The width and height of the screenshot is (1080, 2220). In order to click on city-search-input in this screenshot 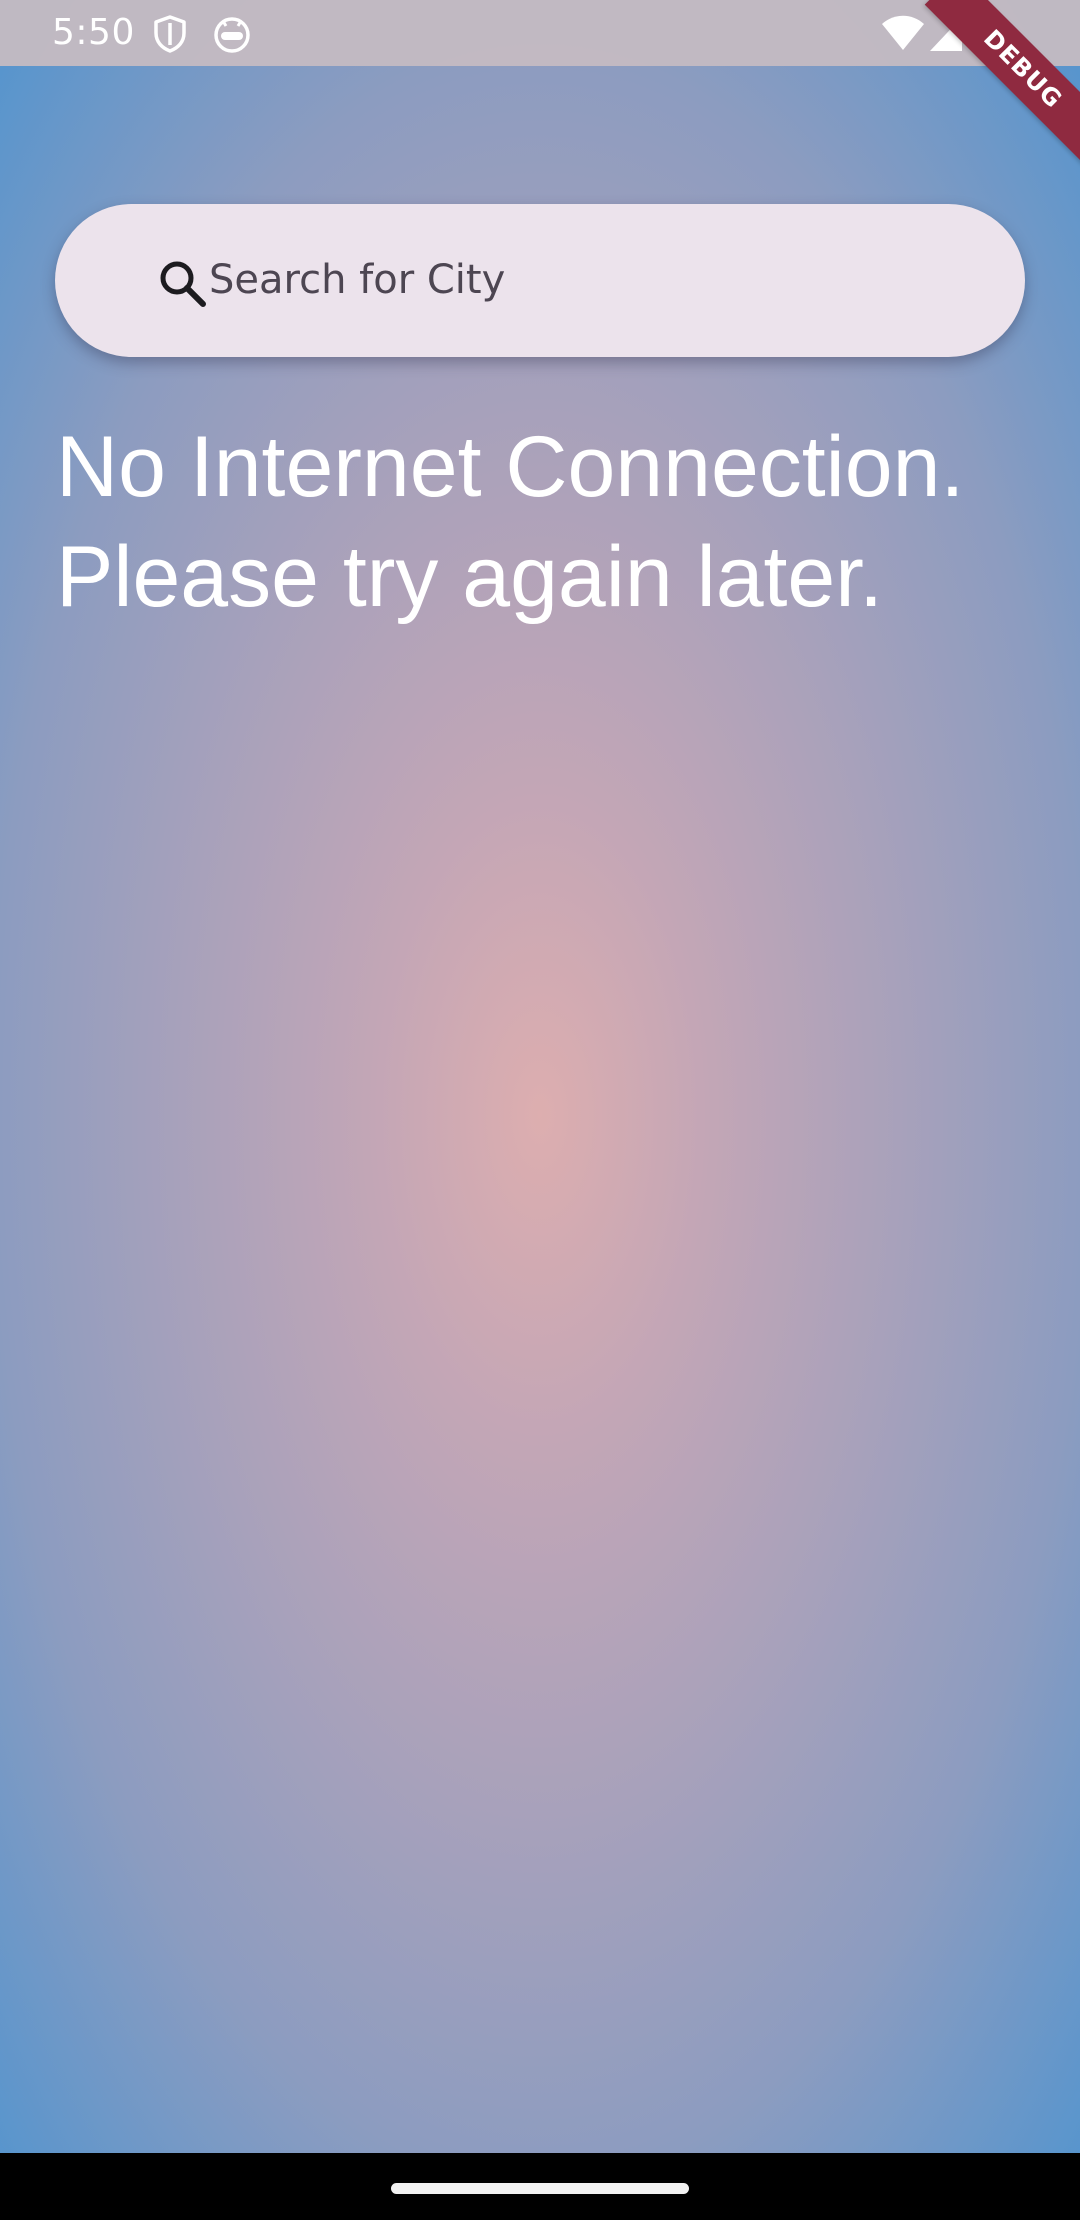, I will do `click(589, 280)`.